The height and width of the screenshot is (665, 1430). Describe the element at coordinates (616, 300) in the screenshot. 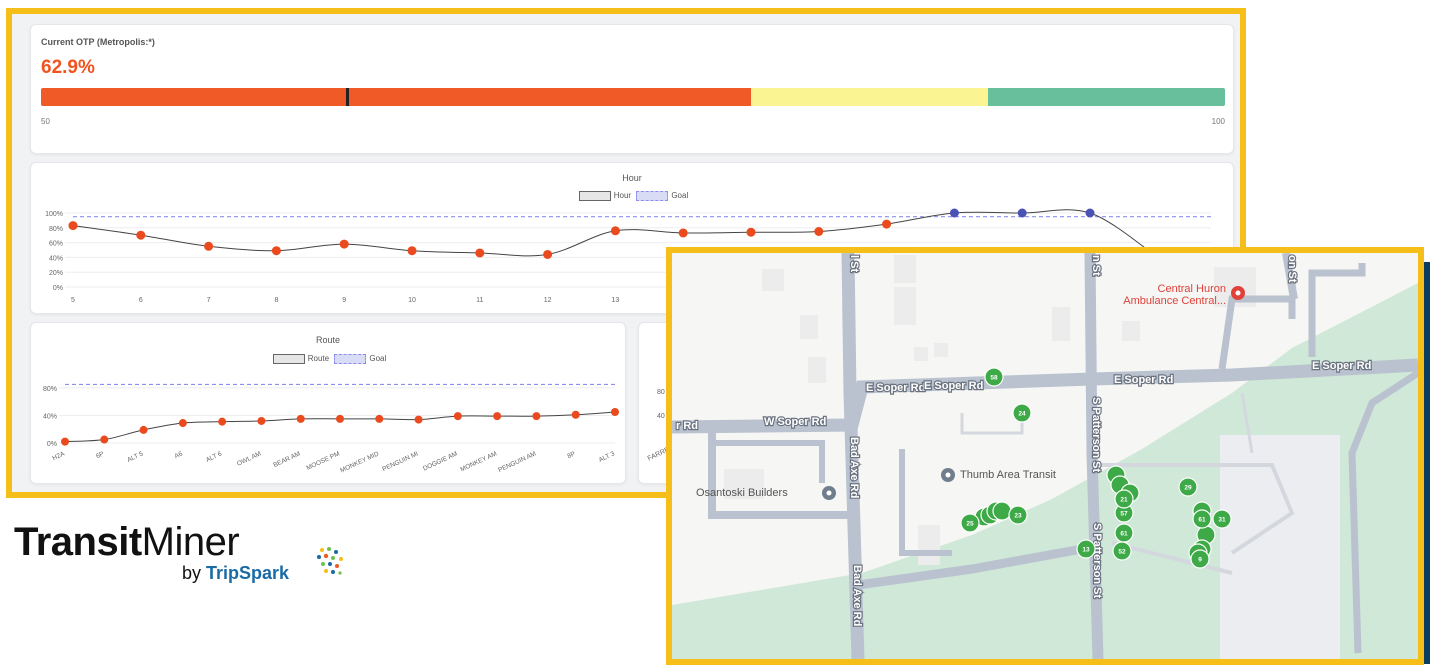

I see `hour-xtick: 13` at that location.